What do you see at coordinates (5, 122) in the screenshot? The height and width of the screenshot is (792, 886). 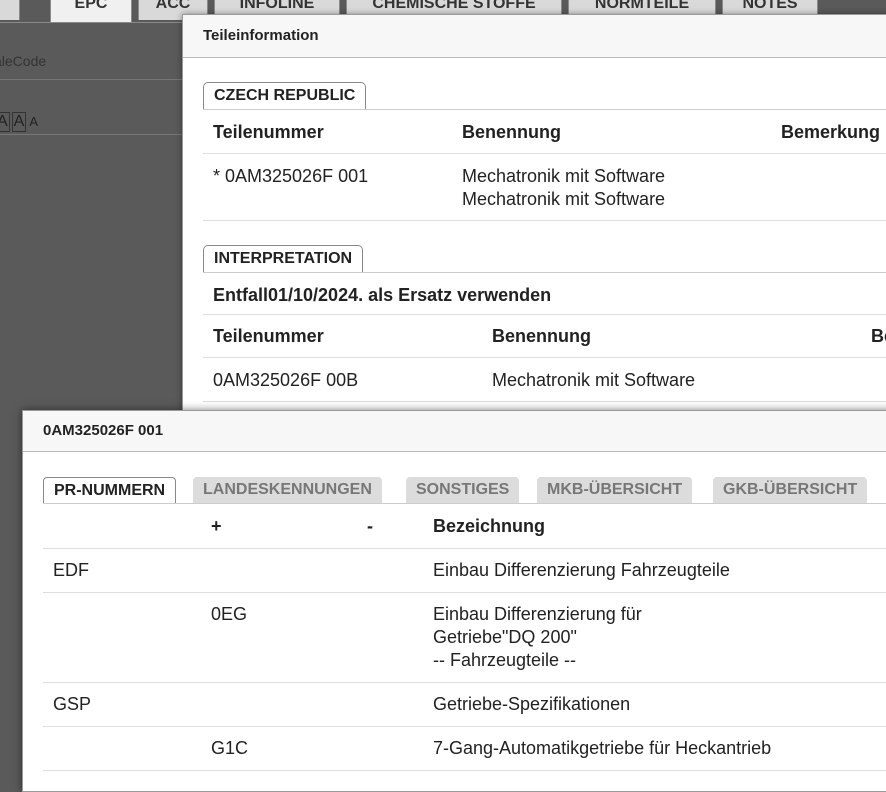 I see `font-size-button: A` at bounding box center [5, 122].